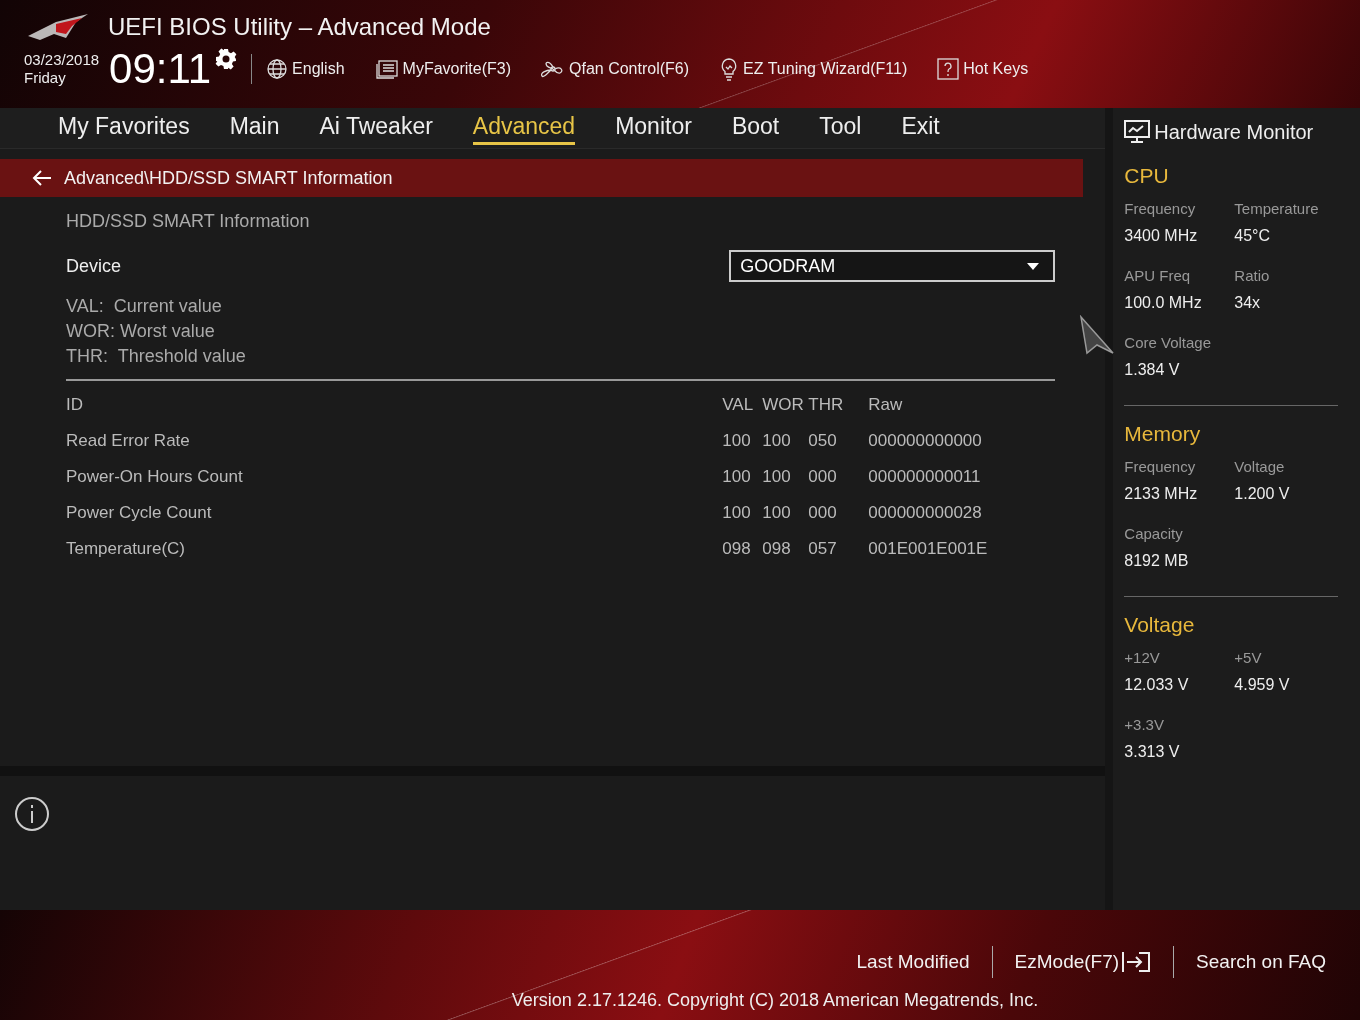  I want to click on metric-value: 3.313 V, so click(1152, 752).